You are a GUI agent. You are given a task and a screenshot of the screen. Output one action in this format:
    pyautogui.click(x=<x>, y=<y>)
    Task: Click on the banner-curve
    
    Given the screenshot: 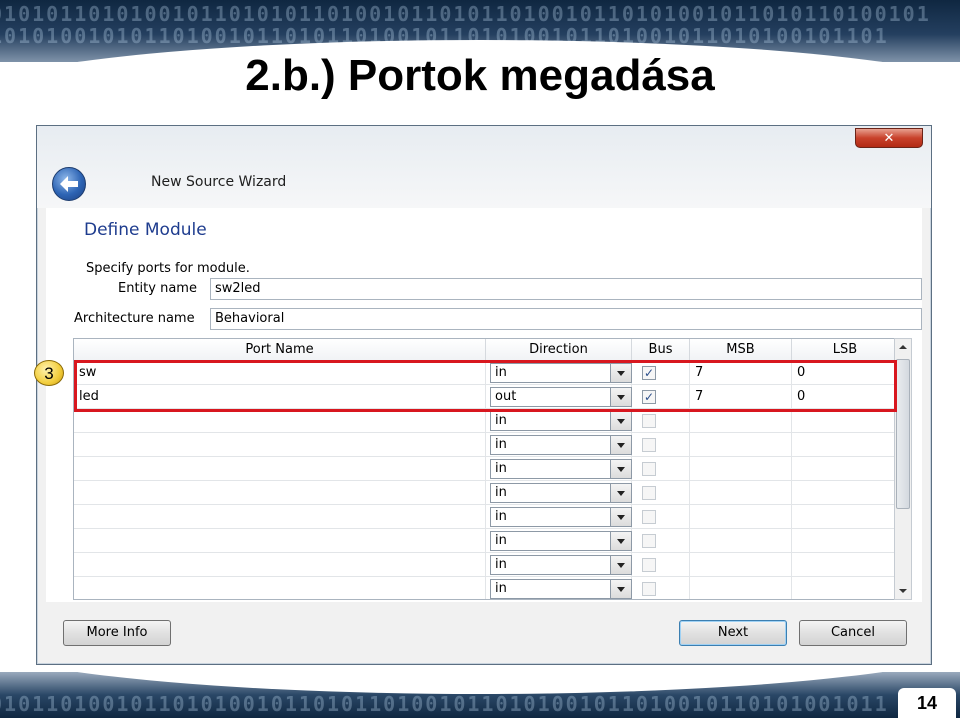 What is the action you would take?
    pyautogui.click(x=480, y=683)
    